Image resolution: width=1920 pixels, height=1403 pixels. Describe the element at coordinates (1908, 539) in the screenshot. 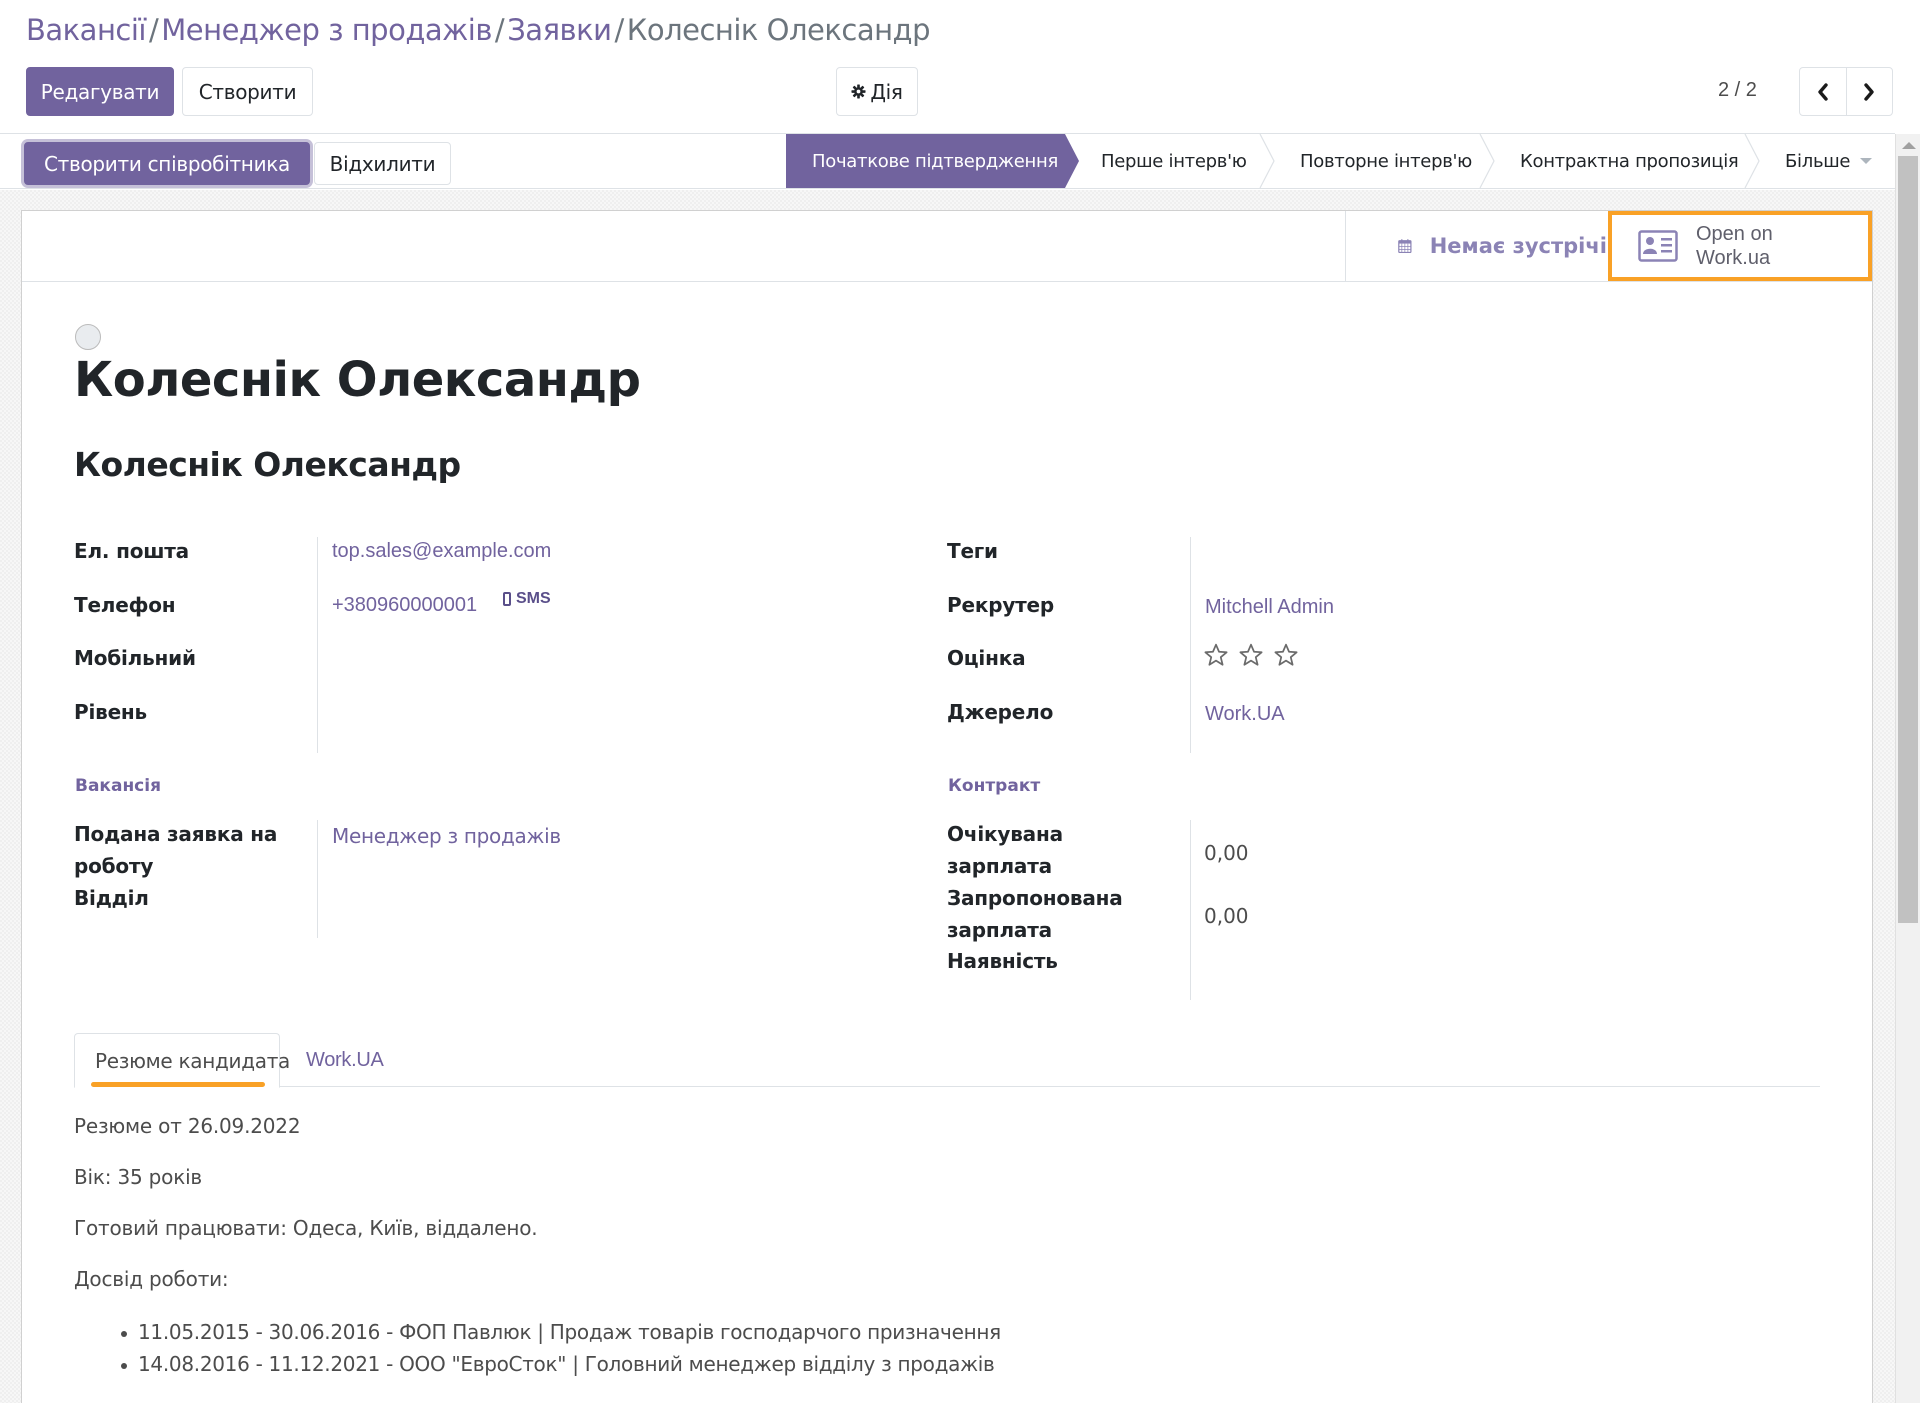

I see `scrollbar-thumb` at that location.